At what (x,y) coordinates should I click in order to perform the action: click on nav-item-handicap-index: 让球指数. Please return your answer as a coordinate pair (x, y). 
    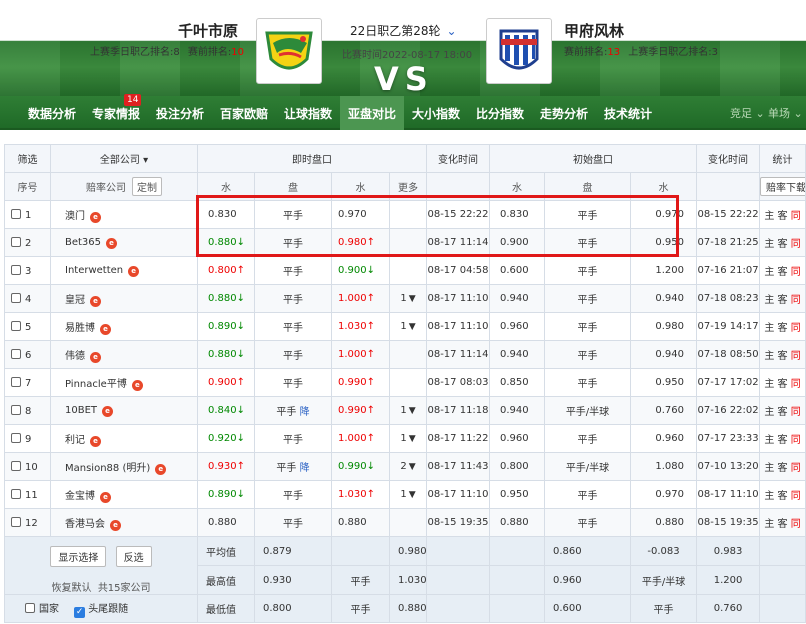
    Looking at the image, I should click on (308, 113).